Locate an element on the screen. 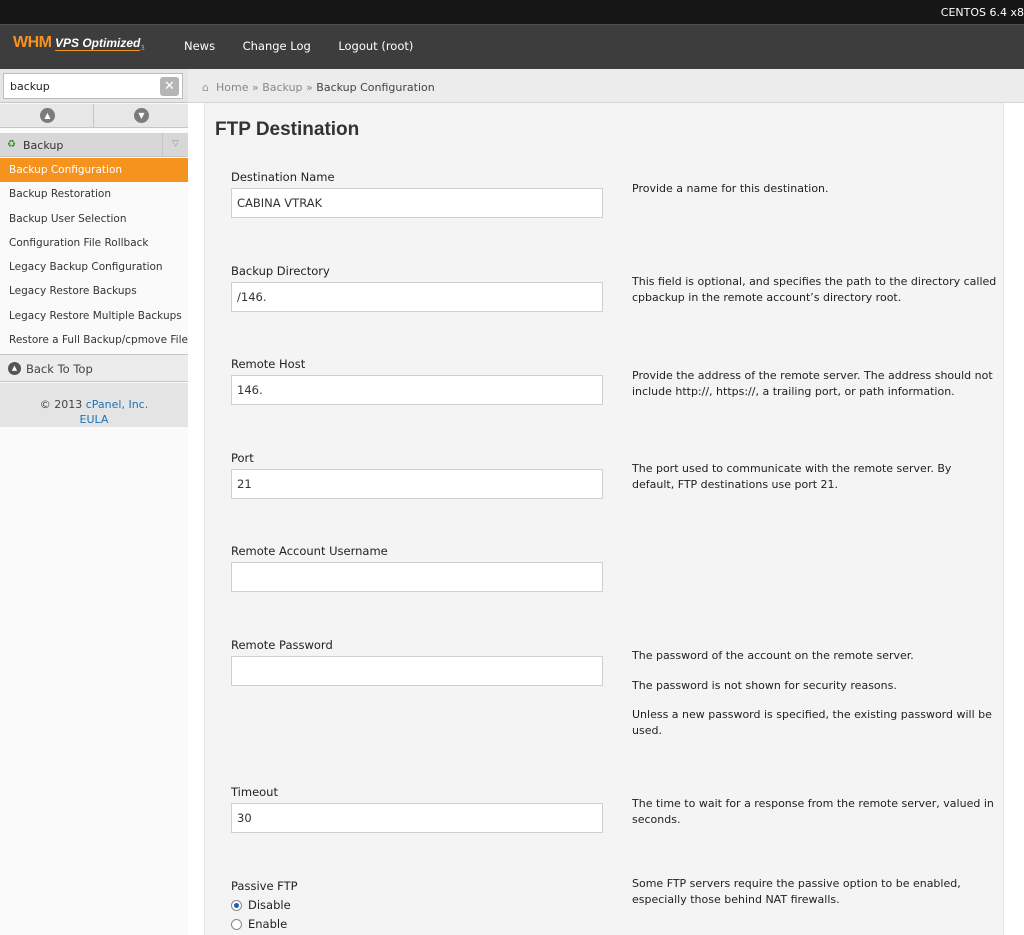  timeout-field: Timeout is located at coordinates (417, 809).